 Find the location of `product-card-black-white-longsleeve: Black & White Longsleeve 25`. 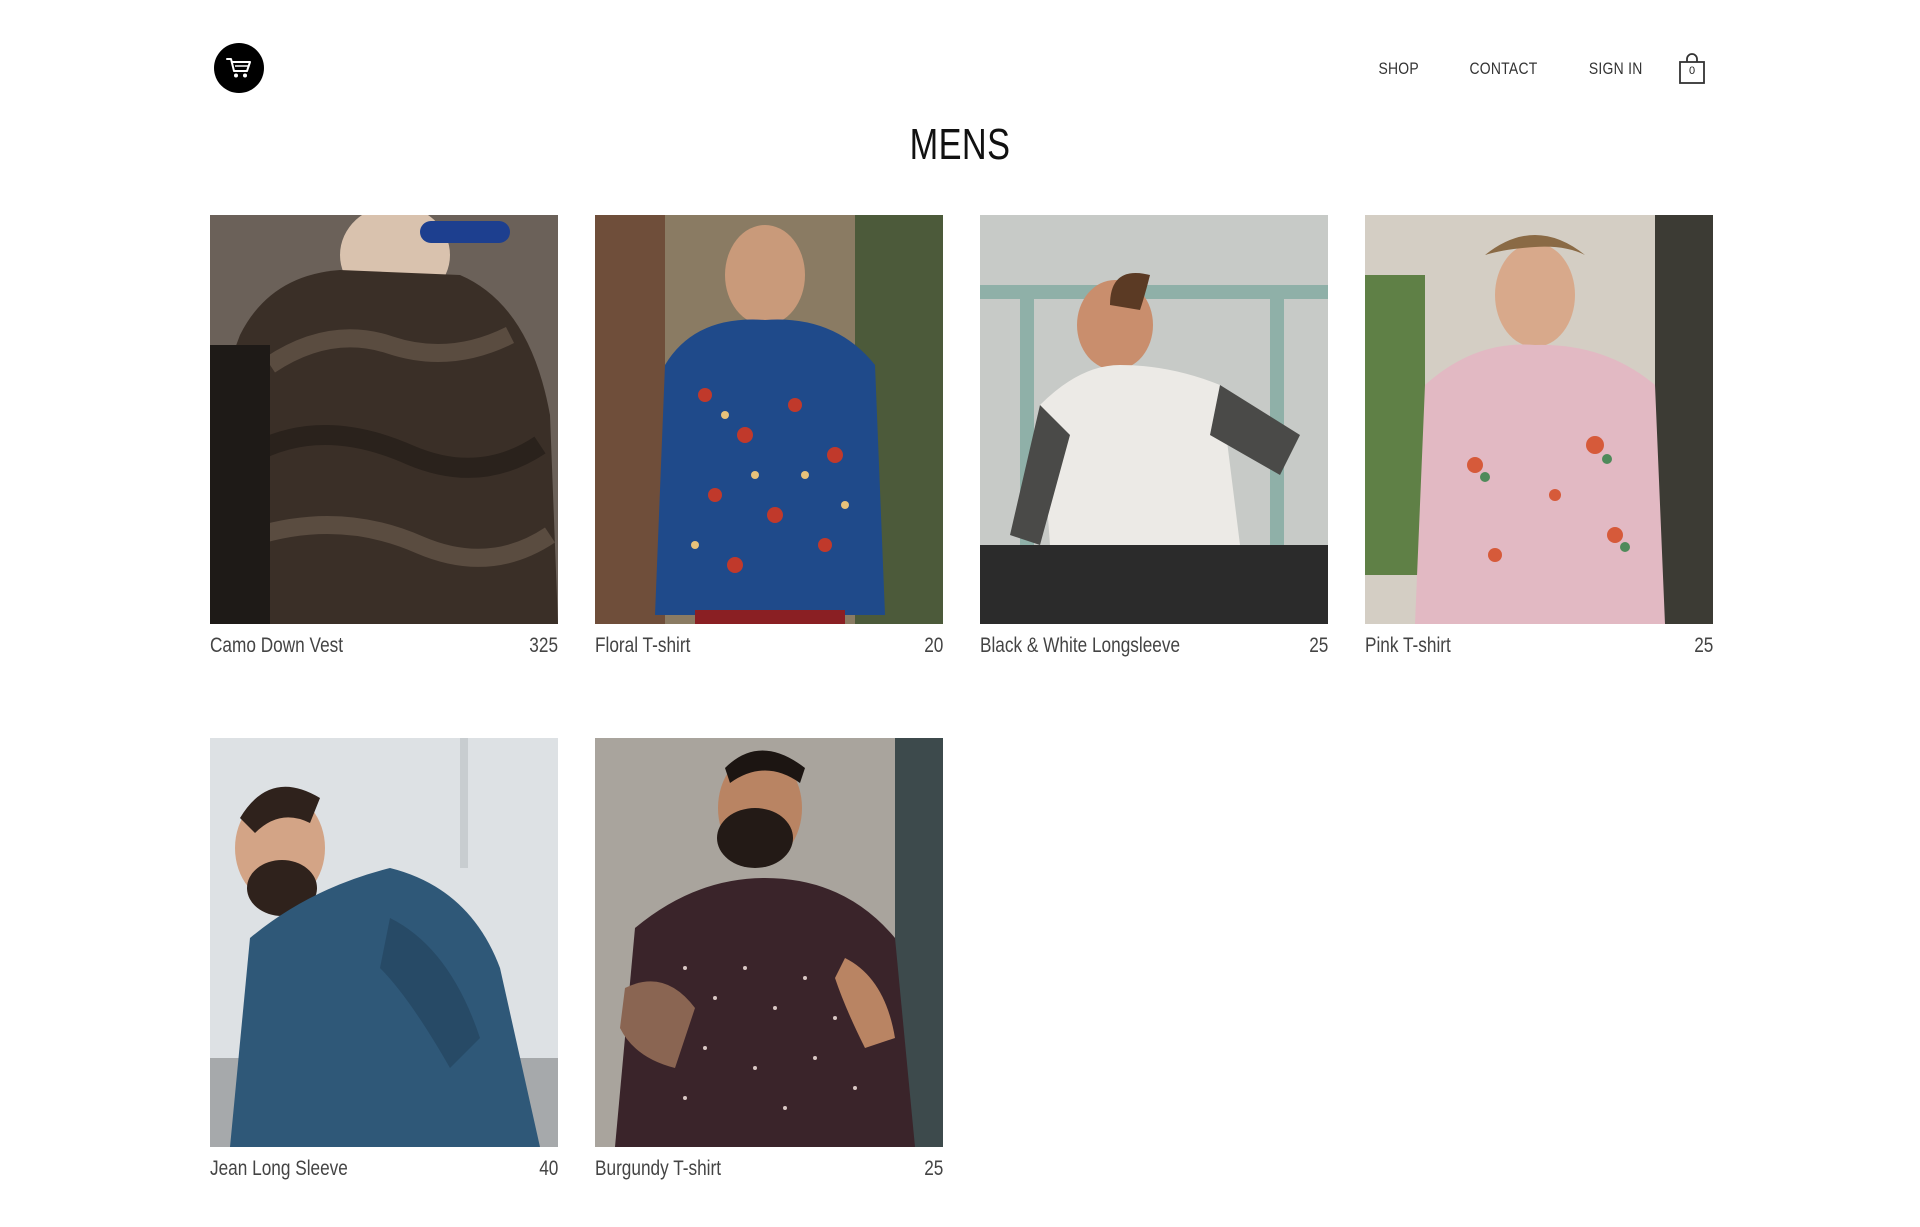

product-card-black-white-longsleeve: Black & White Longsleeve 25 is located at coordinates (1154, 436).